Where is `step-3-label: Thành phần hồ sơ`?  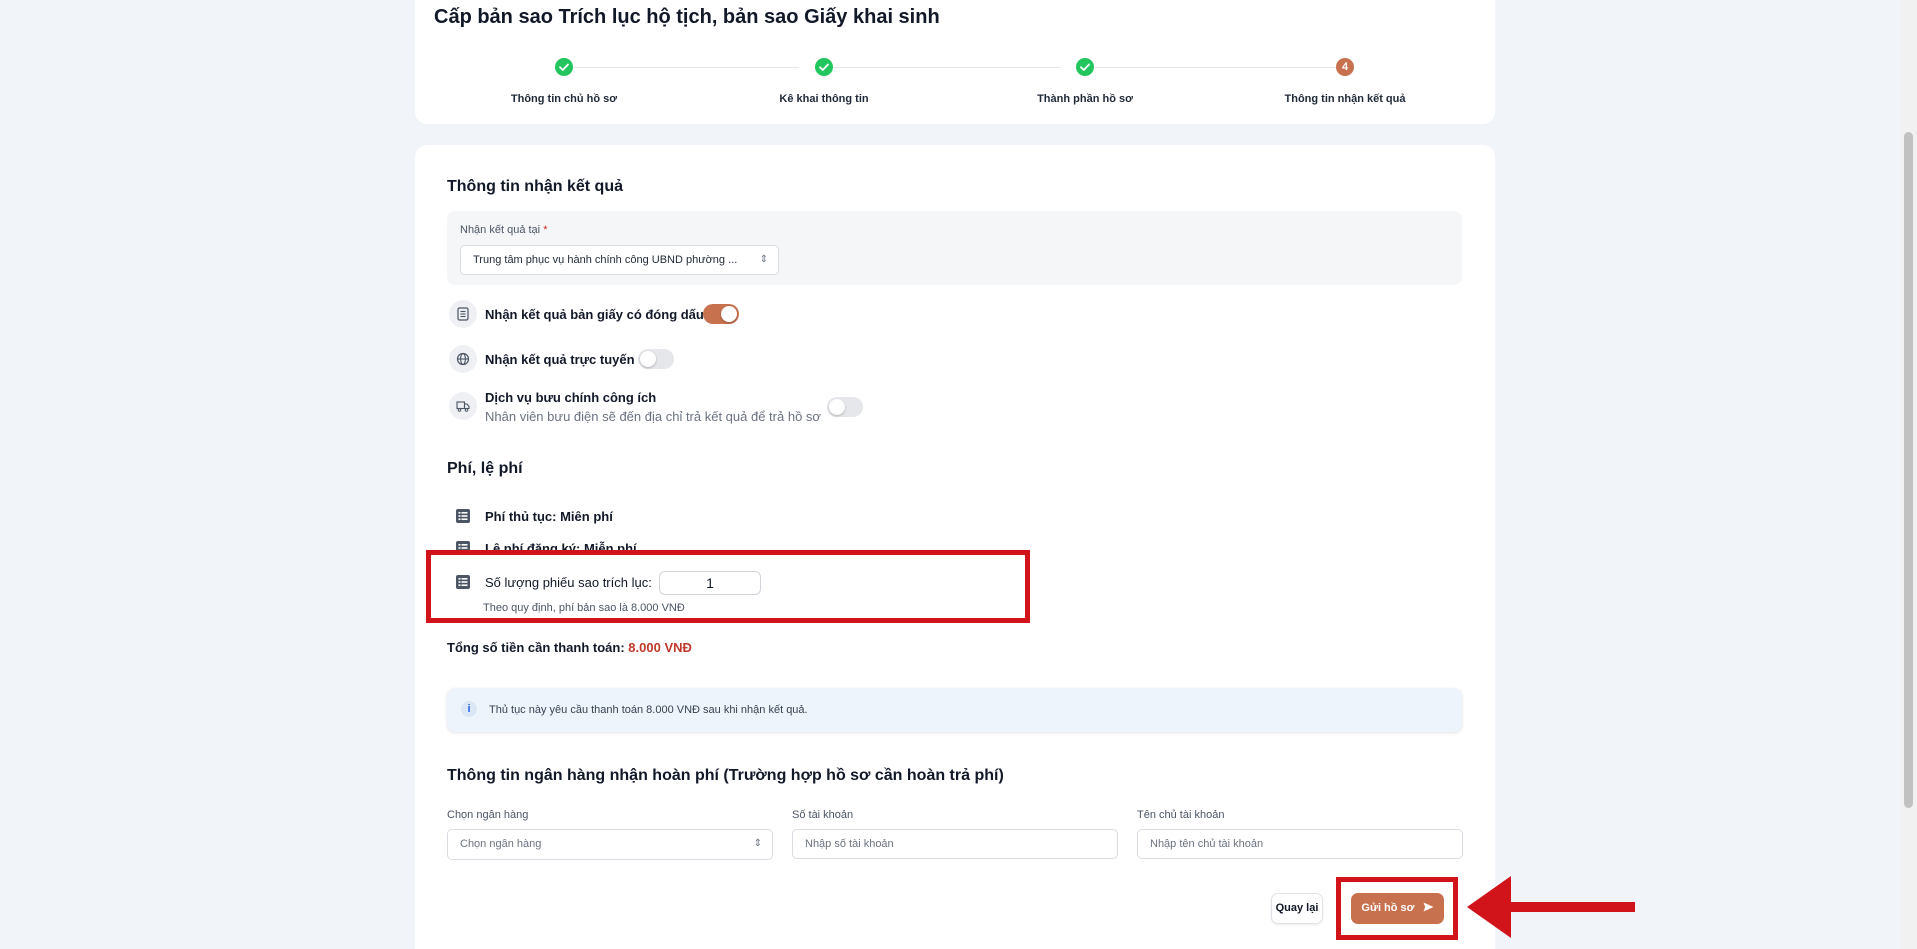
step-3-label: Thành phần hồ sơ is located at coordinates (1085, 99).